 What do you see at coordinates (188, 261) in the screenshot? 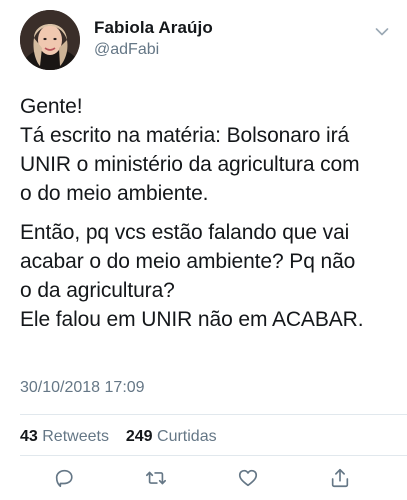
I see `tweet-text-line: acabar o do meio ambiente? Pq não` at bounding box center [188, 261].